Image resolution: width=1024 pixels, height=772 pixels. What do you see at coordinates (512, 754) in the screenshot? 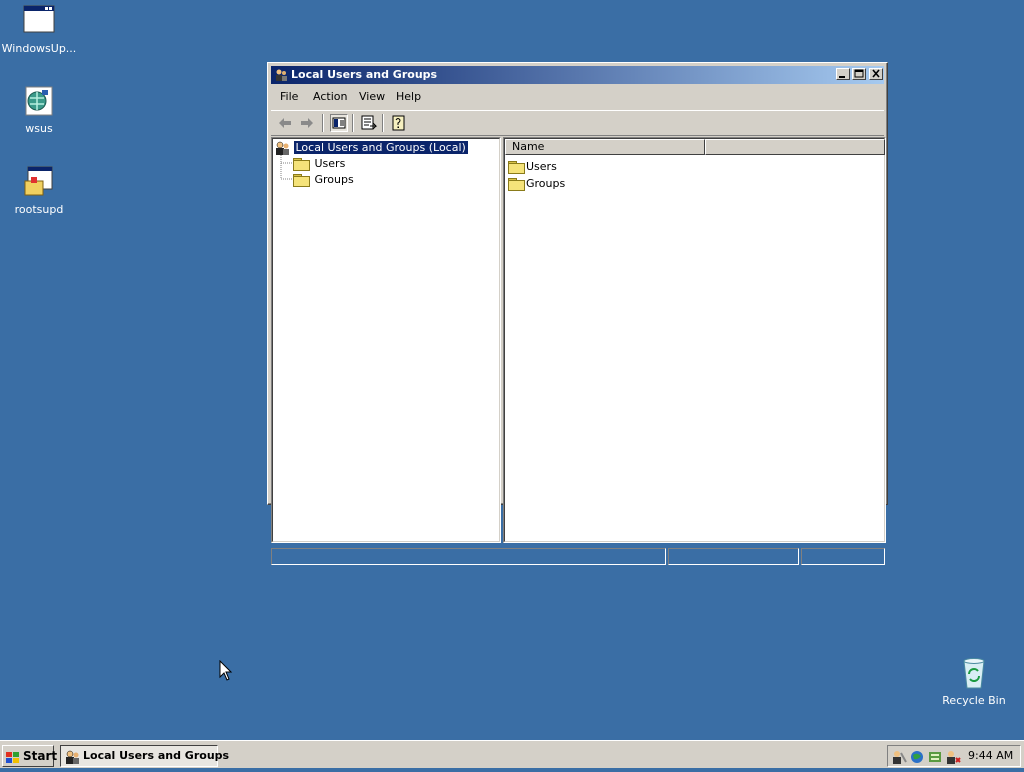
I see `taskbar: Start Local Users and Groups 9:44 AM` at bounding box center [512, 754].